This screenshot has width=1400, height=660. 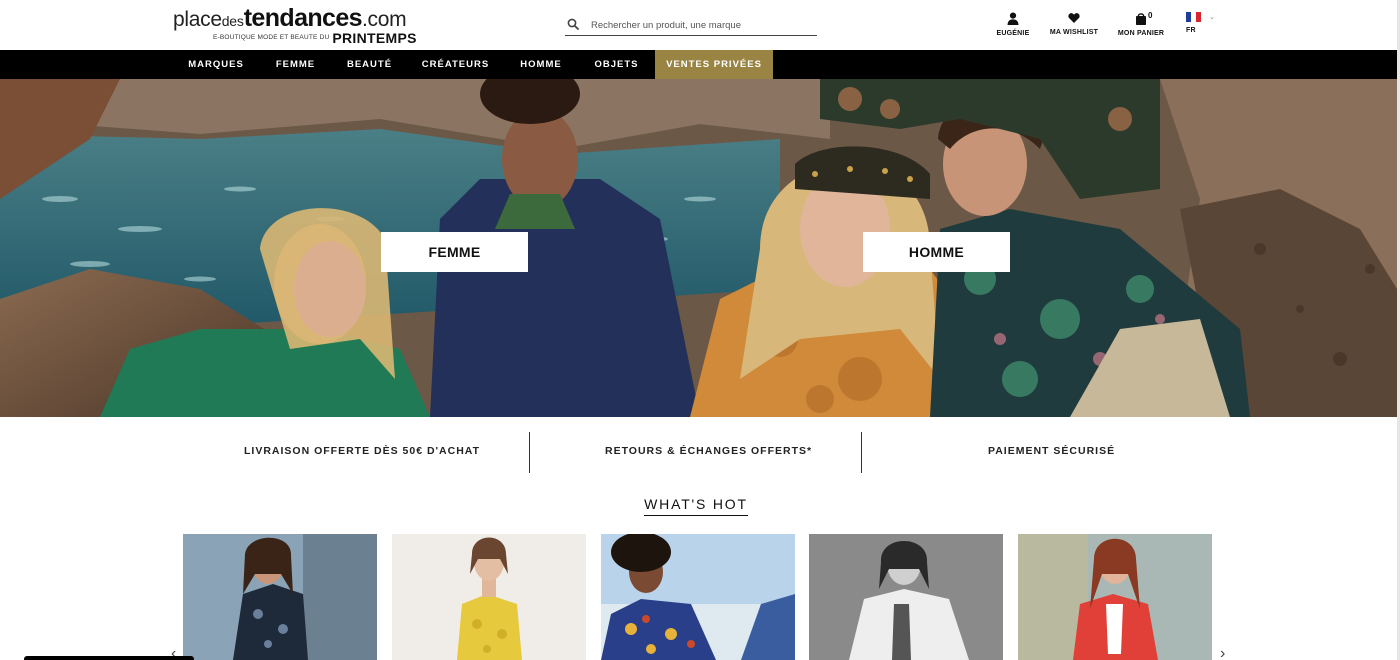 What do you see at coordinates (1074, 32) in the screenshot?
I see `wishlist-label: MA WISHLIST` at bounding box center [1074, 32].